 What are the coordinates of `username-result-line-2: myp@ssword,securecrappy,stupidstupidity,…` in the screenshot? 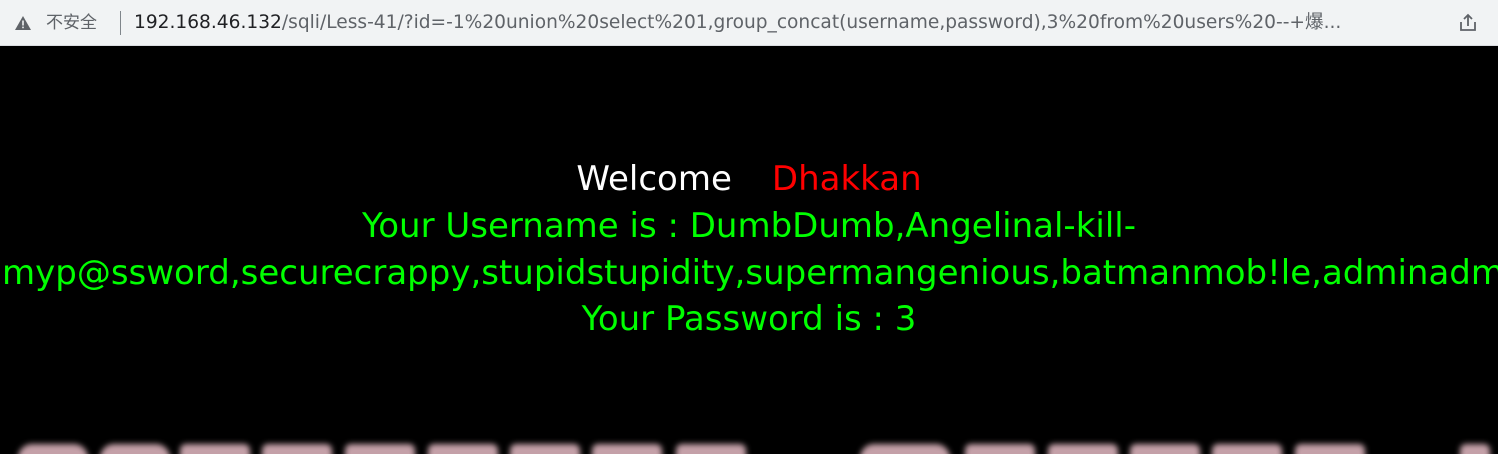 It's located at (750, 273).